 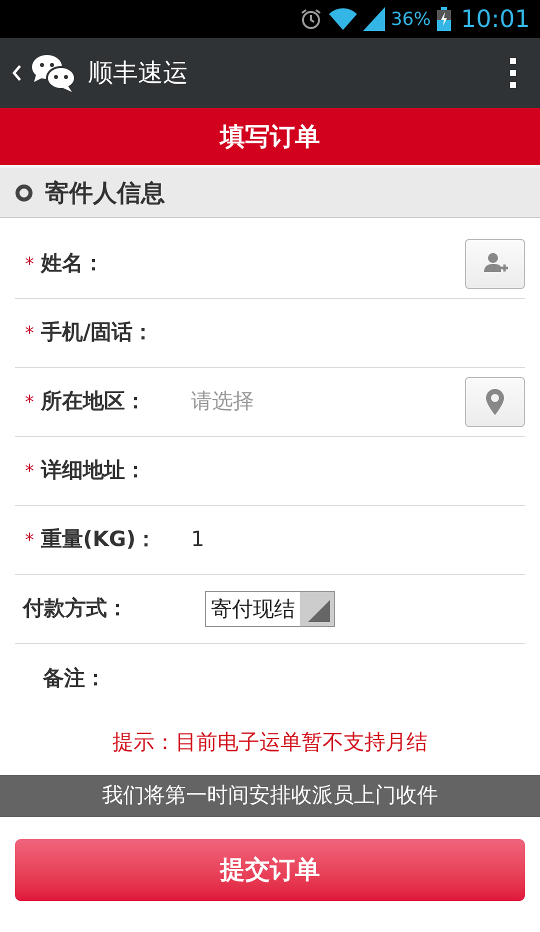 What do you see at coordinates (328, 402) in the screenshot?
I see `input-field: 请选择` at bounding box center [328, 402].